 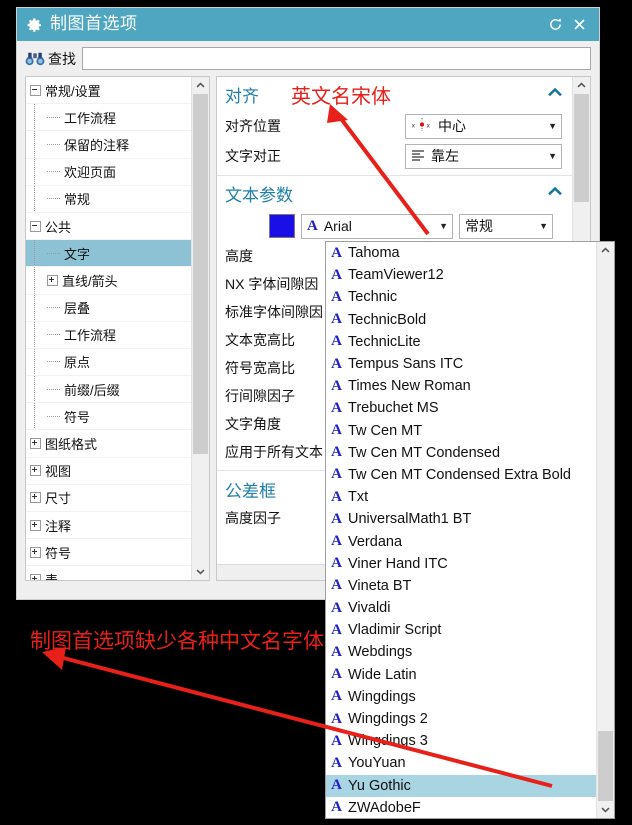 I want to click on tree-item-8: 层叠, so click(x=108, y=308).